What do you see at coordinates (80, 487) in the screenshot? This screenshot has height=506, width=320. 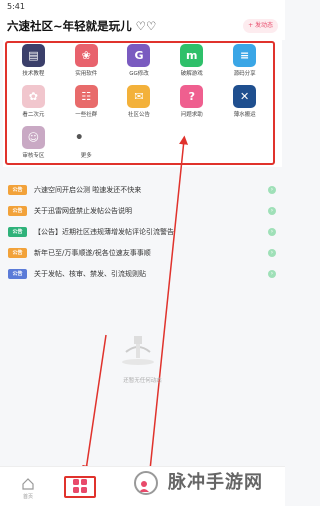 I see `highlight-box-tab` at bounding box center [80, 487].